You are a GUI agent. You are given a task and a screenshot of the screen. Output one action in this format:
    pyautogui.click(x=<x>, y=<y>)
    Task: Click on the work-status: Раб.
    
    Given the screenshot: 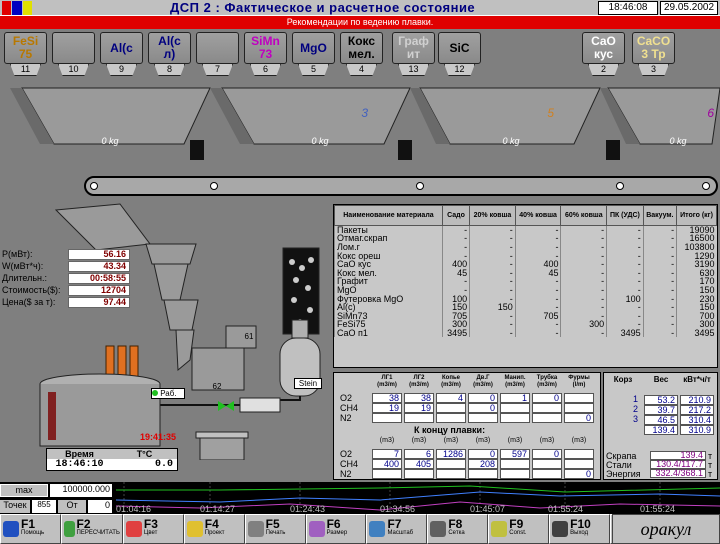 What is the action you would take?
    pyautogui.click(x=168, y=393)
    